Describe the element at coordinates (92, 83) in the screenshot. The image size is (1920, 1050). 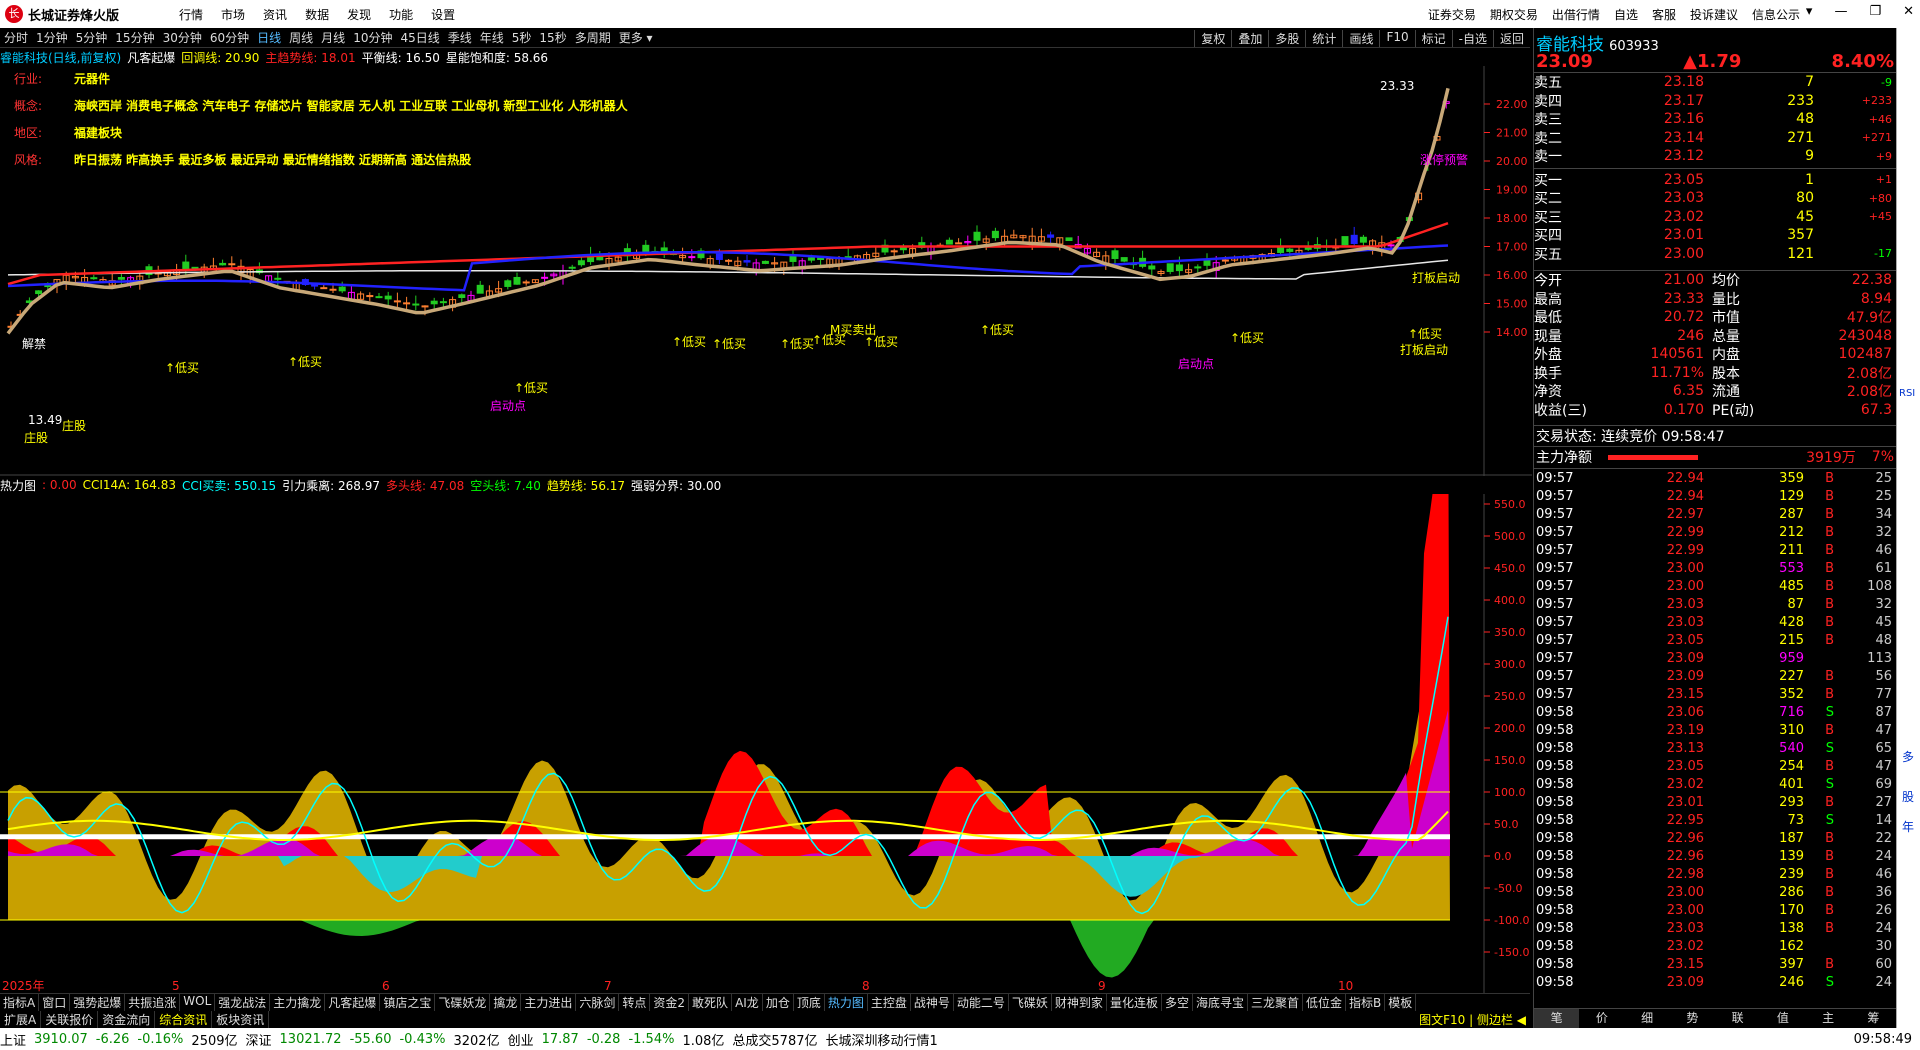
I see `tag-industry-value: 元器件` at that location.